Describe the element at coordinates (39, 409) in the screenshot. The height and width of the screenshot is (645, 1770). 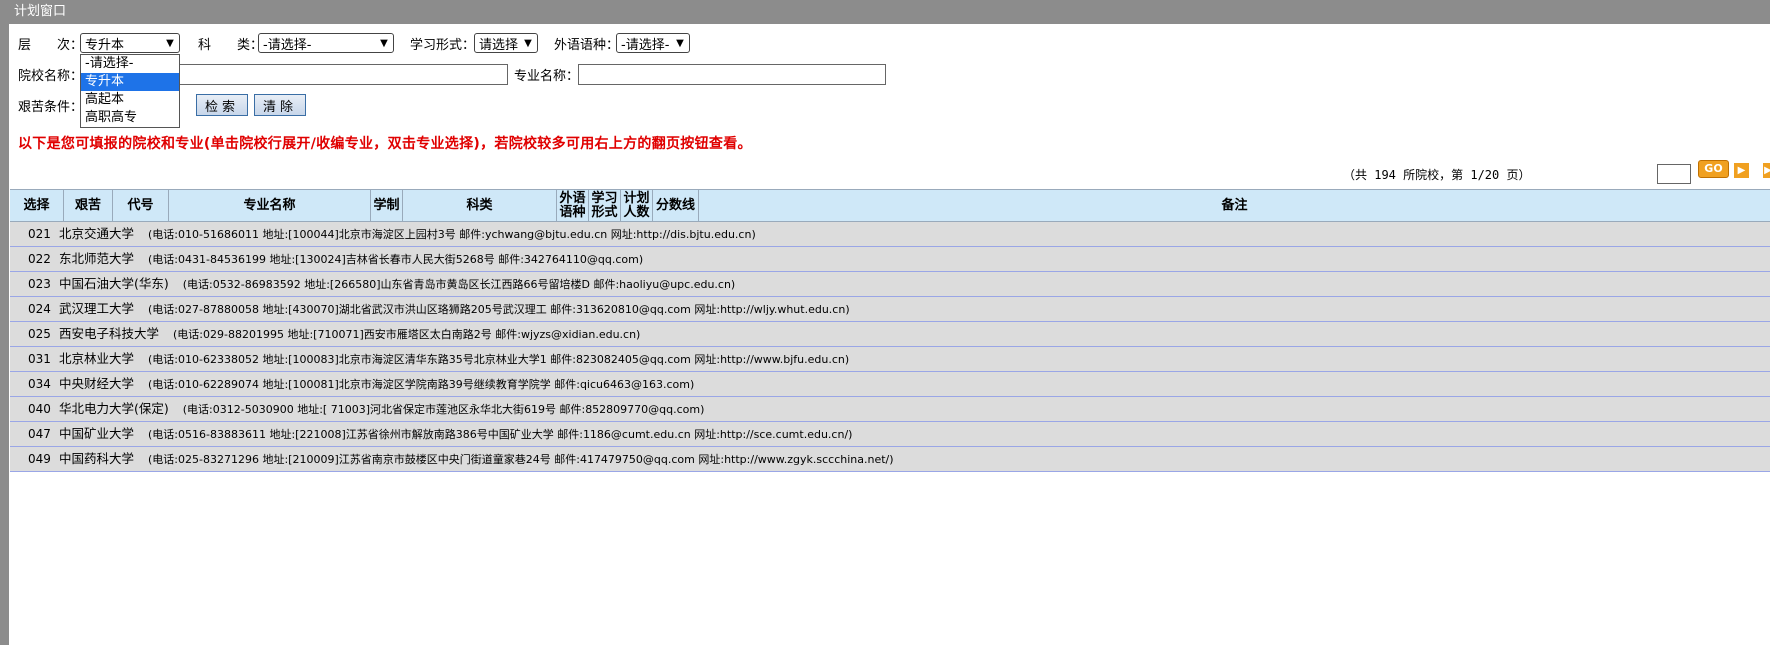
I see `row-code: 040` at that location.